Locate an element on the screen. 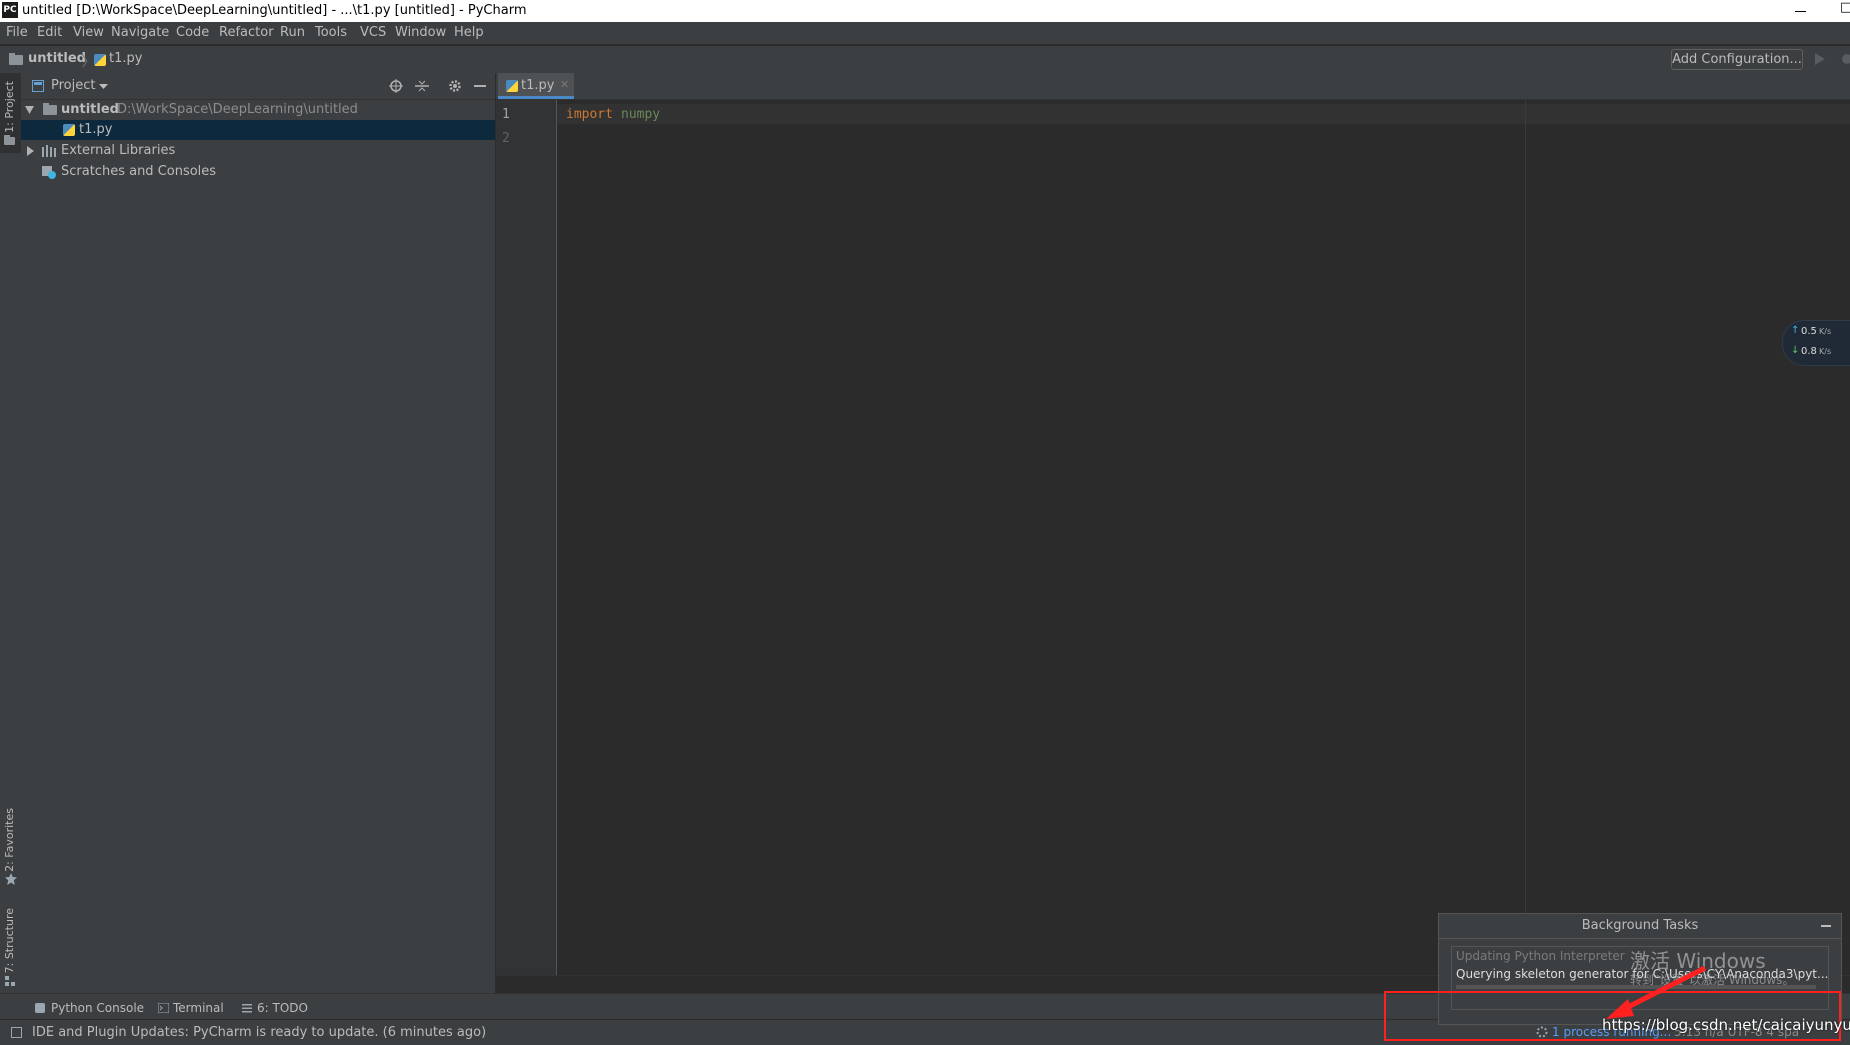  tree-node-external-libraries: External Libraries is located at coordinates (258, 151).